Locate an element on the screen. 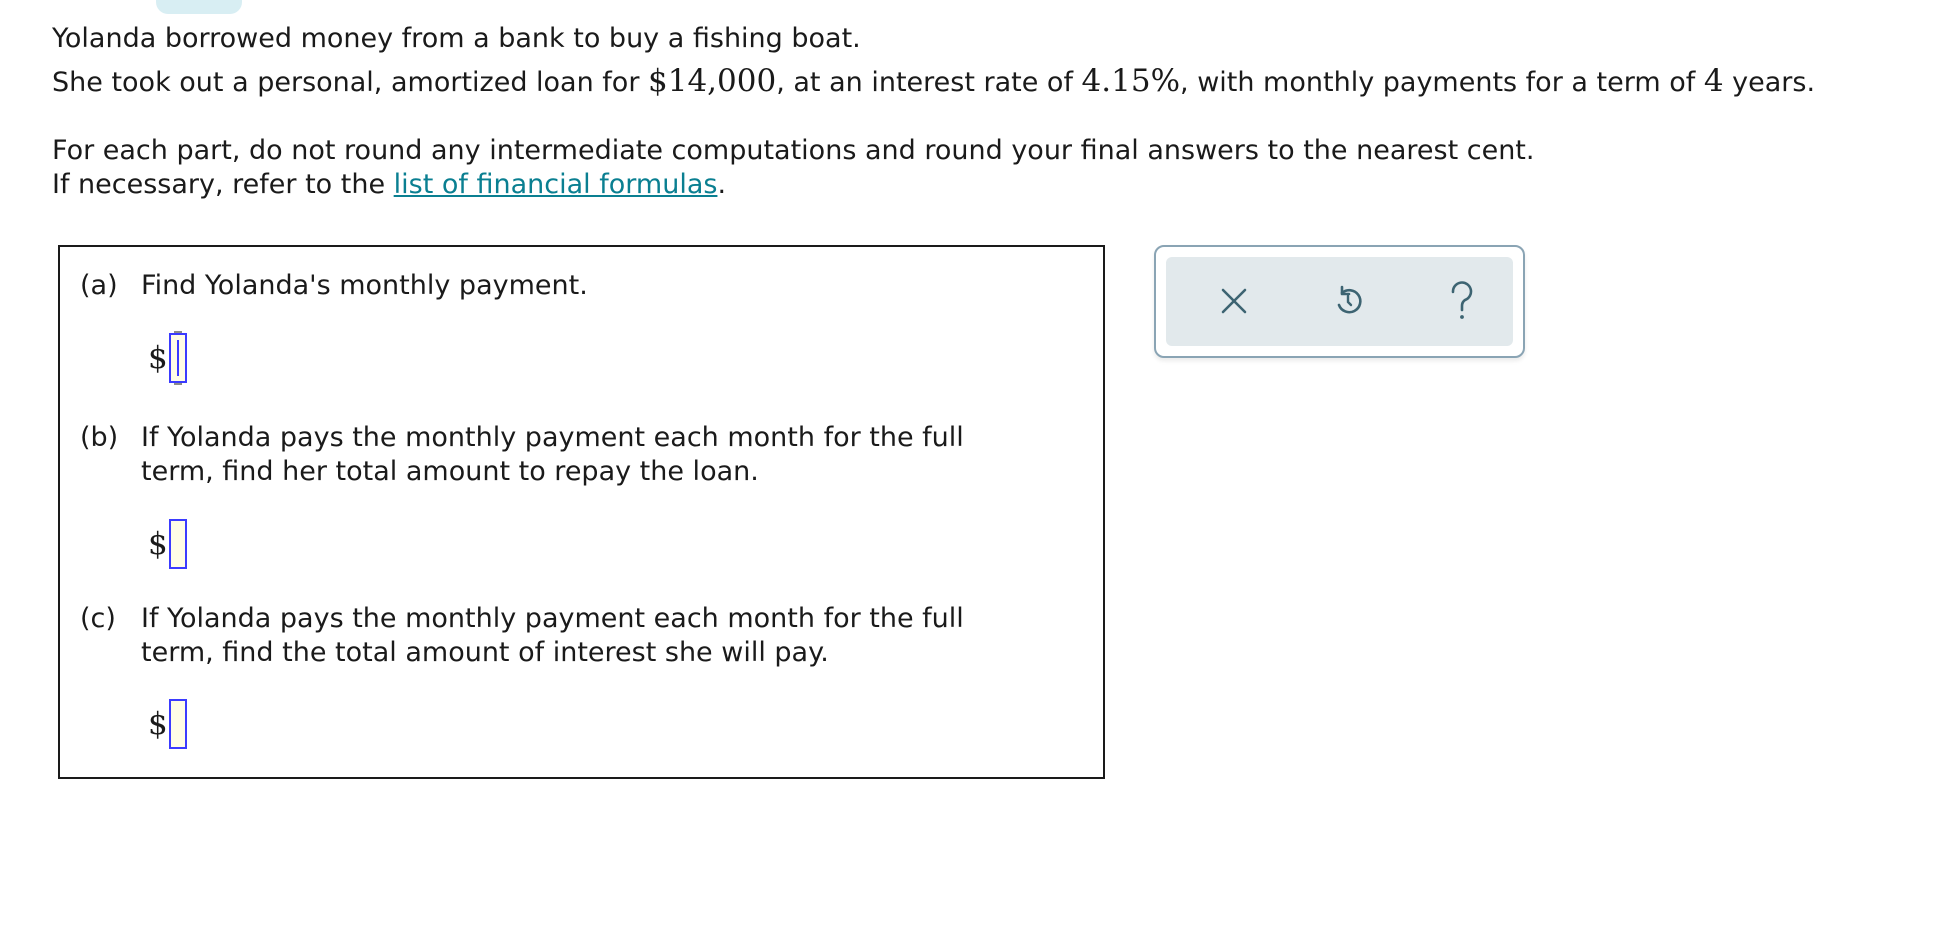  part-c-letter: (c) is located at coordinates (98, 618).